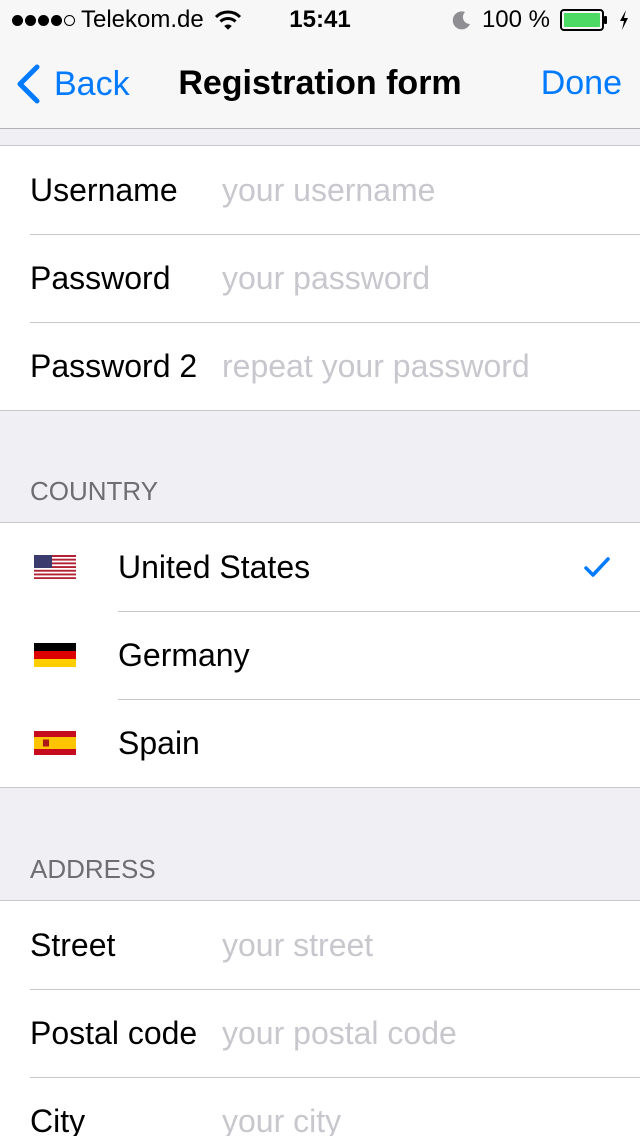  I want to click on country-name-spain: Spain, so click(159, 742).